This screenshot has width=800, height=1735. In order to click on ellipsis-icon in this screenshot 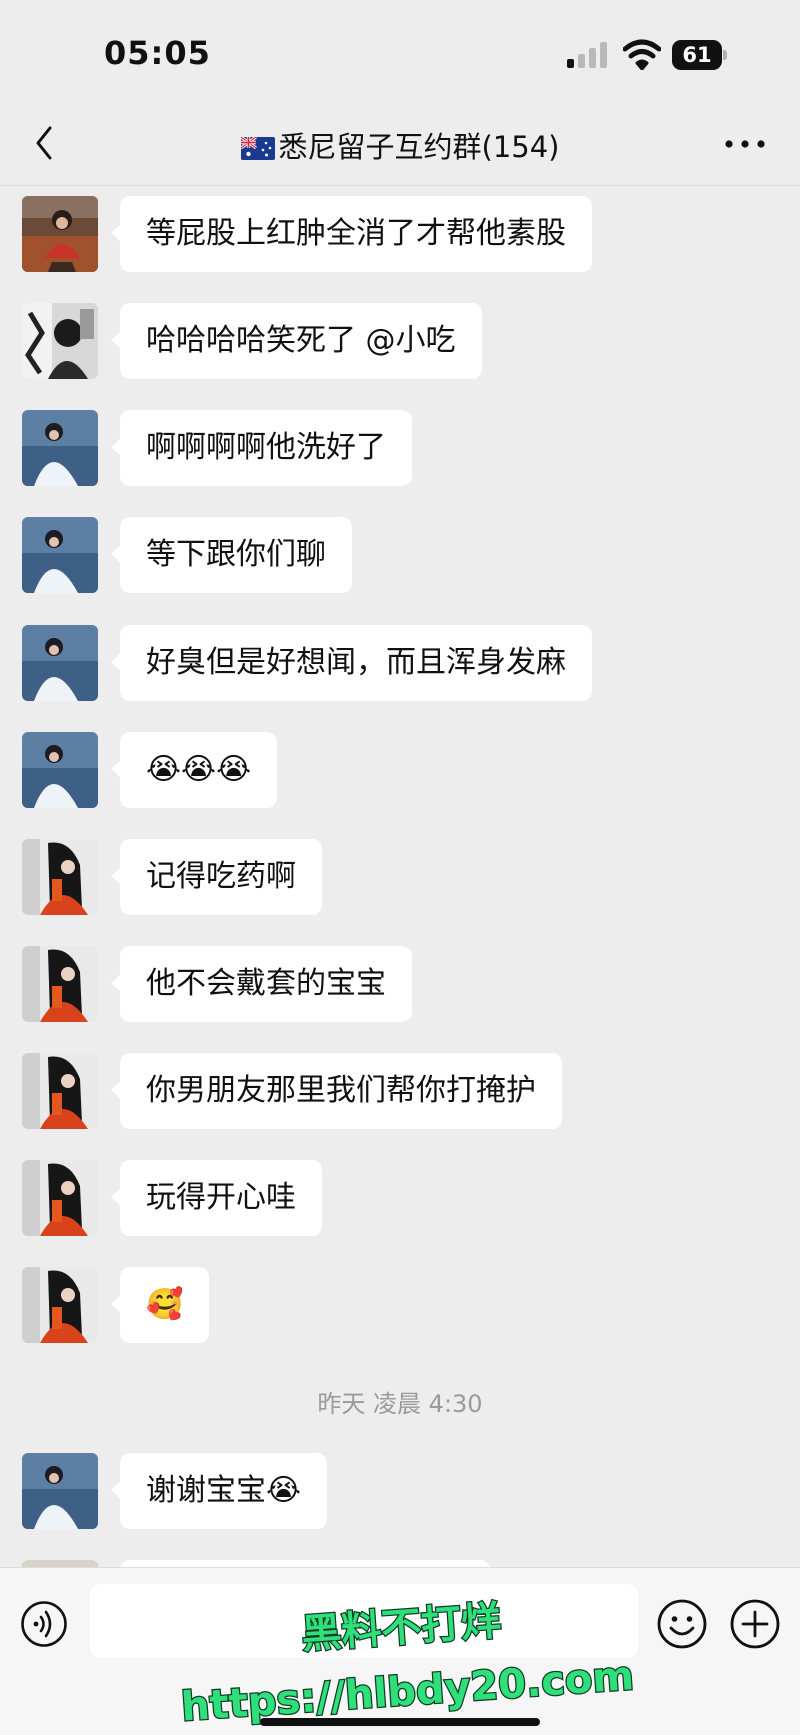, I will do `click(745, 144)`.